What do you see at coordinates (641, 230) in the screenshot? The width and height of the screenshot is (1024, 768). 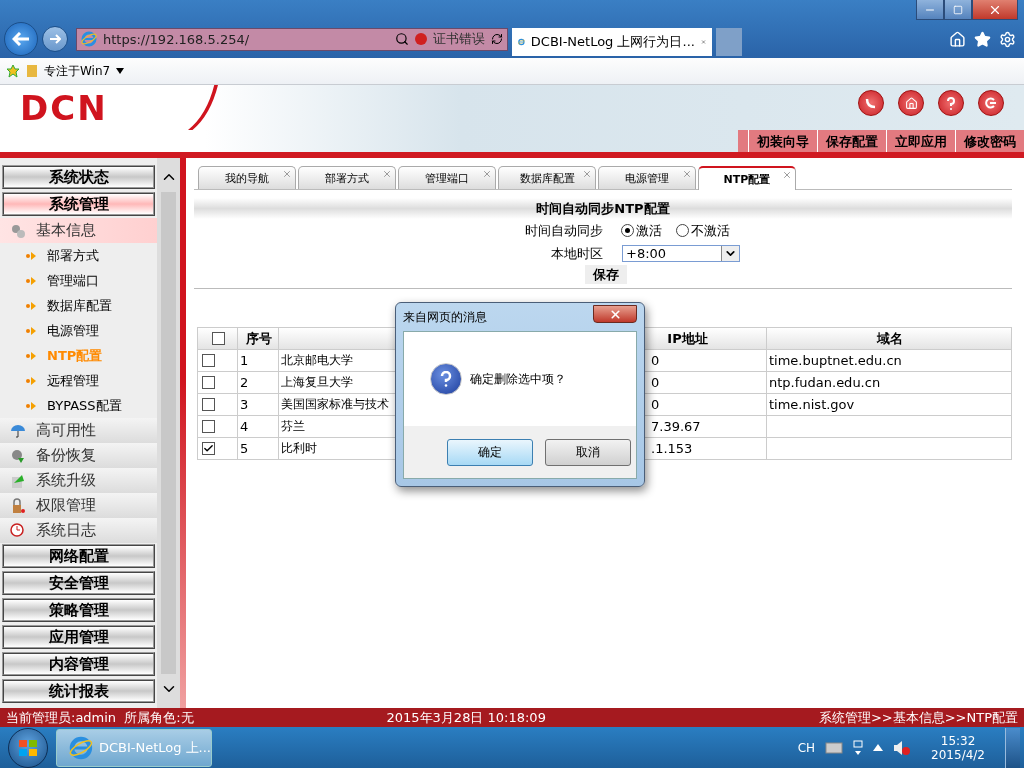 I see `radio-option: 激活` at bounding box center [641, 230].